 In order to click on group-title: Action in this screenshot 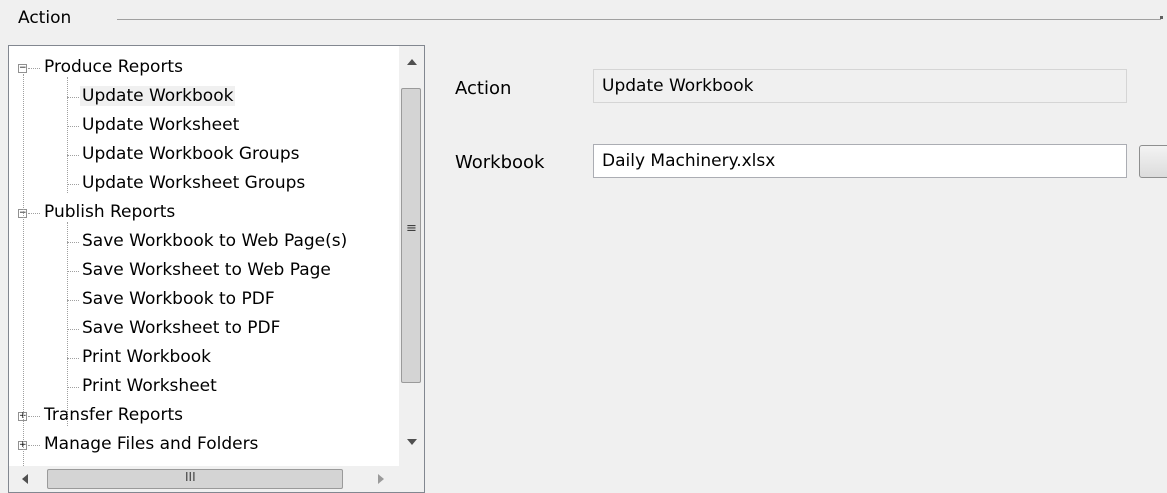, I will do `click(45, 18)`.